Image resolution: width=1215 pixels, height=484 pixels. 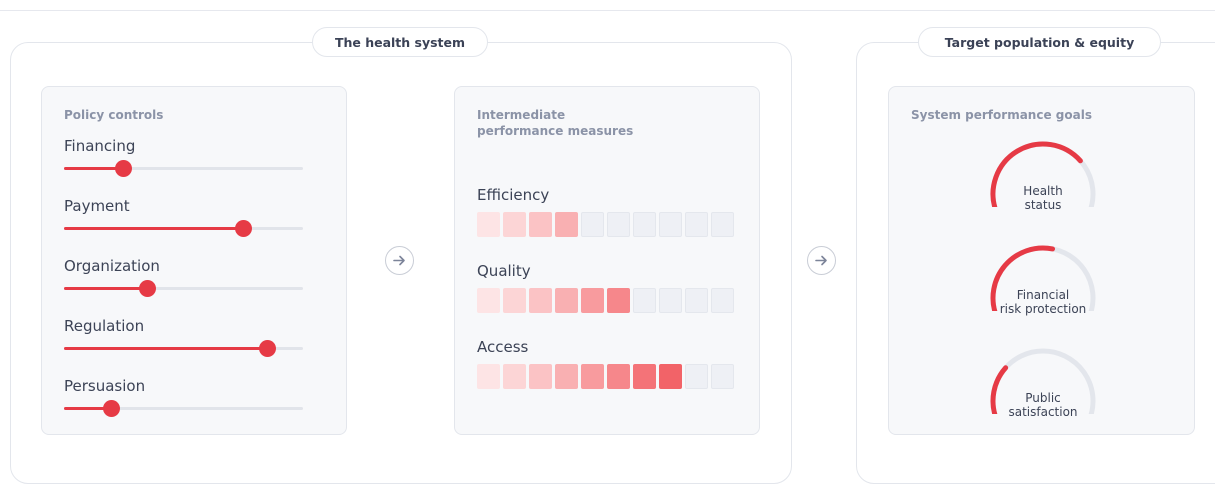 What do you see at coordinates (504, 271) in the screenshot?
I see `measure-label-quality: Quality` at bounding box center [504, 271].